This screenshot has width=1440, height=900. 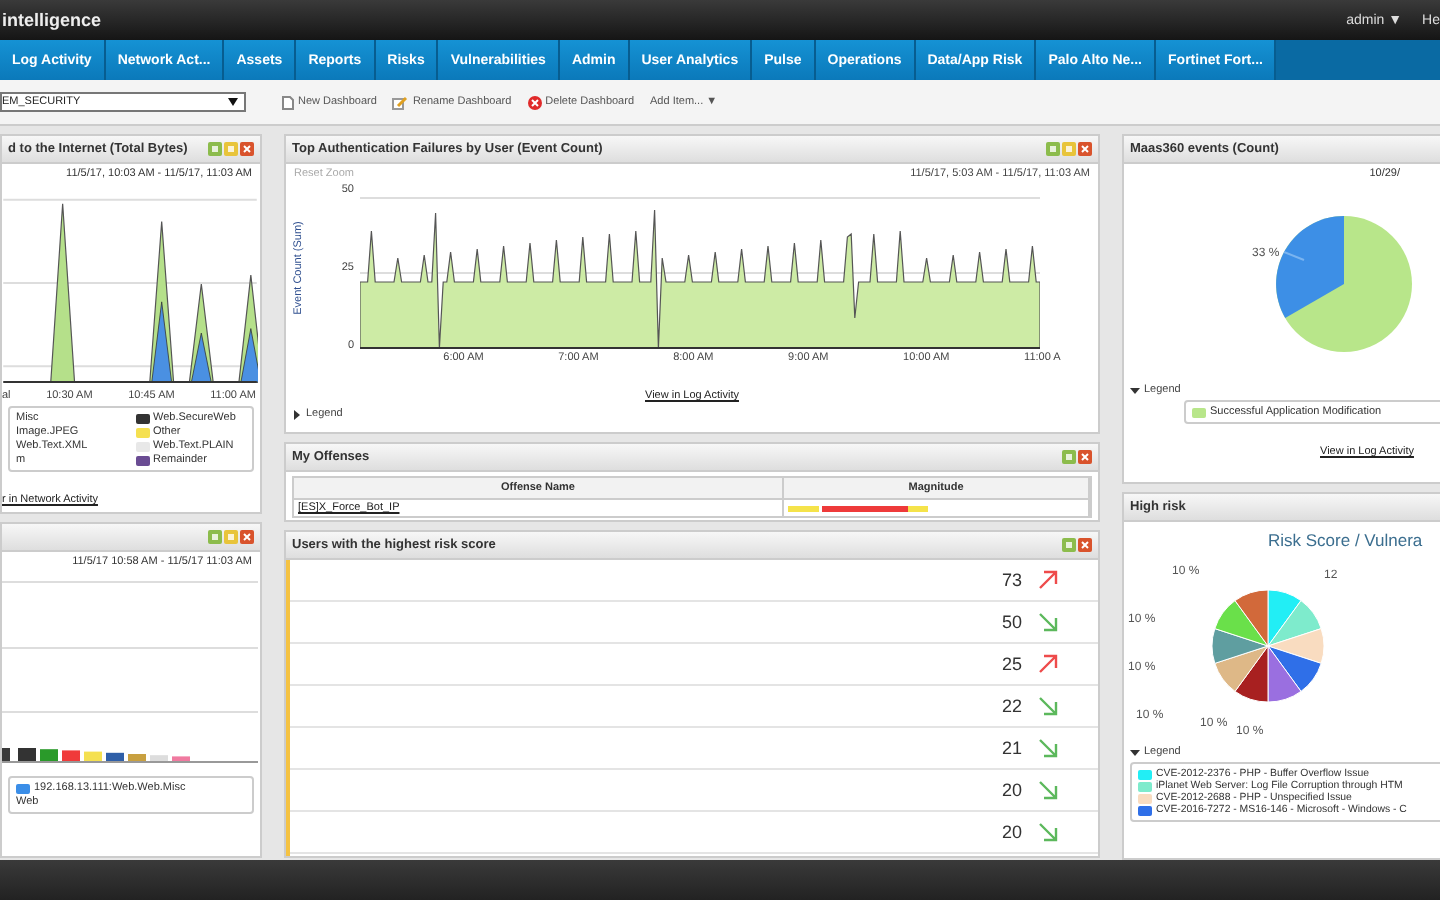 I want to click on risk-score: 21, so click(x=1011, y=748).